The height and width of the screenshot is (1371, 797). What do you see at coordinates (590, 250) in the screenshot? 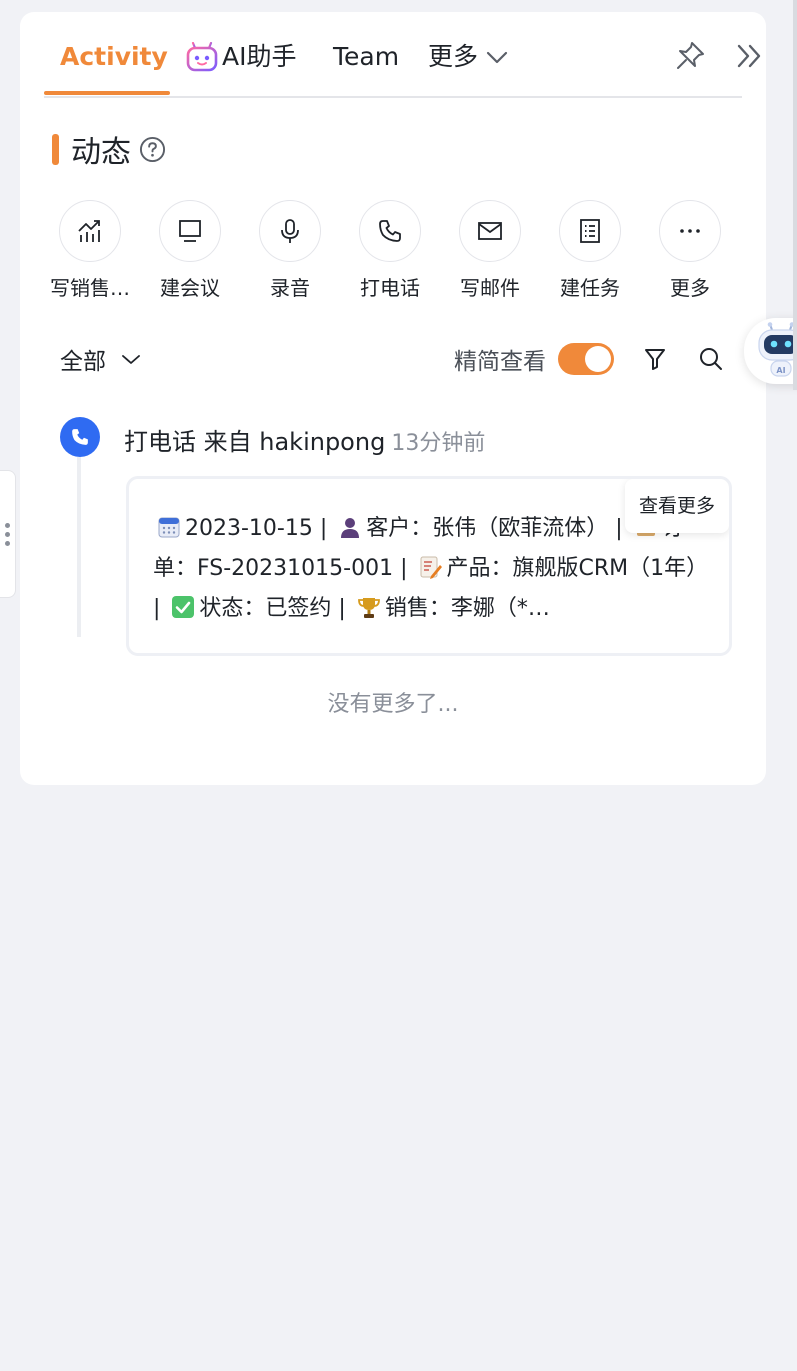
I see `action-create-task: 建任务` at bounding box center [590, 250].